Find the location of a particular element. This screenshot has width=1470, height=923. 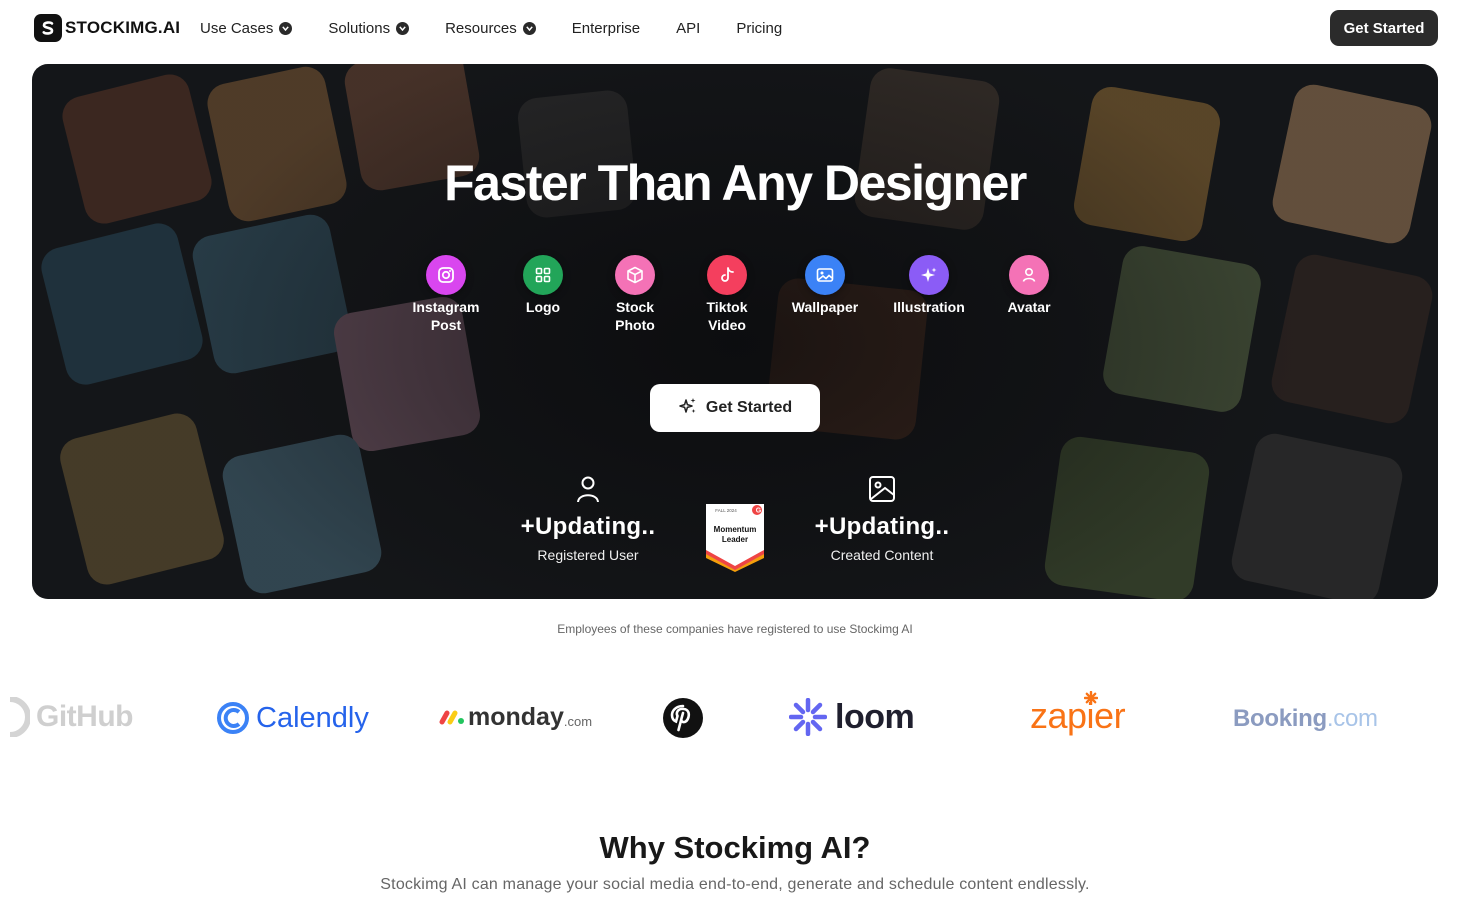

calendly-wordmark: Calendly is located at coordinates (312, 717).